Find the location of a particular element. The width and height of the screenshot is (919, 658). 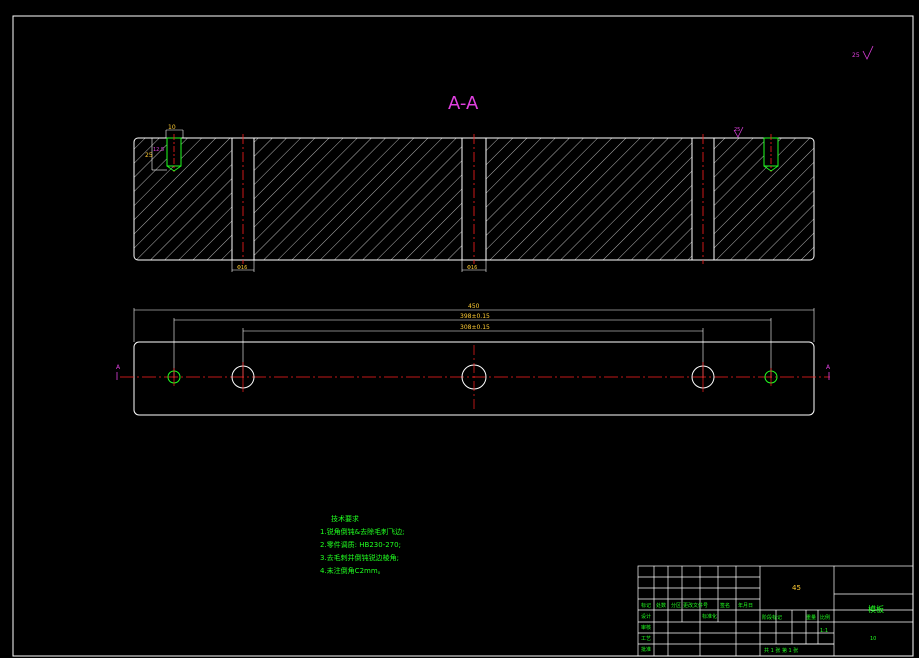

tb-standard: 标准化 is located at coordinates (709, 616).